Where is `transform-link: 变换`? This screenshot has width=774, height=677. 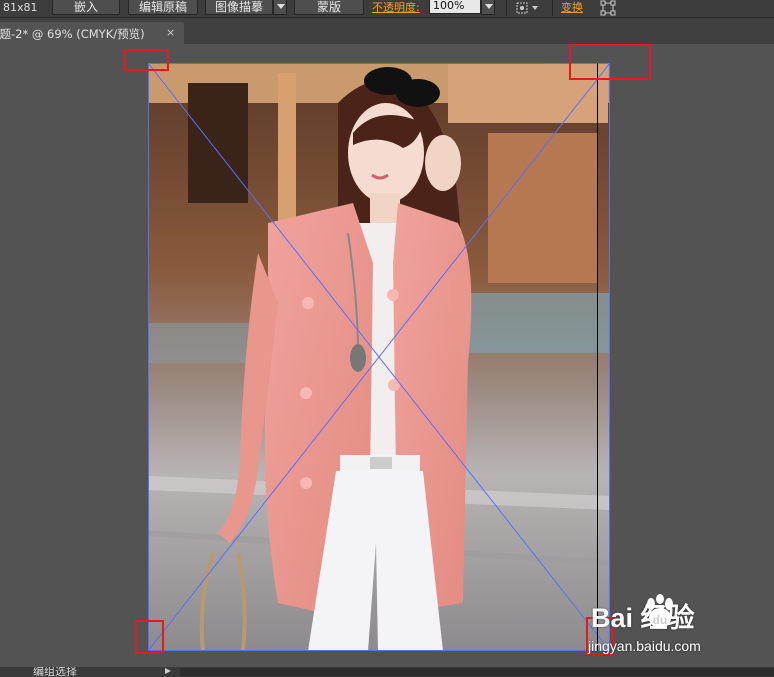 transform-link: 变换 is located at coordinates (572, 8).